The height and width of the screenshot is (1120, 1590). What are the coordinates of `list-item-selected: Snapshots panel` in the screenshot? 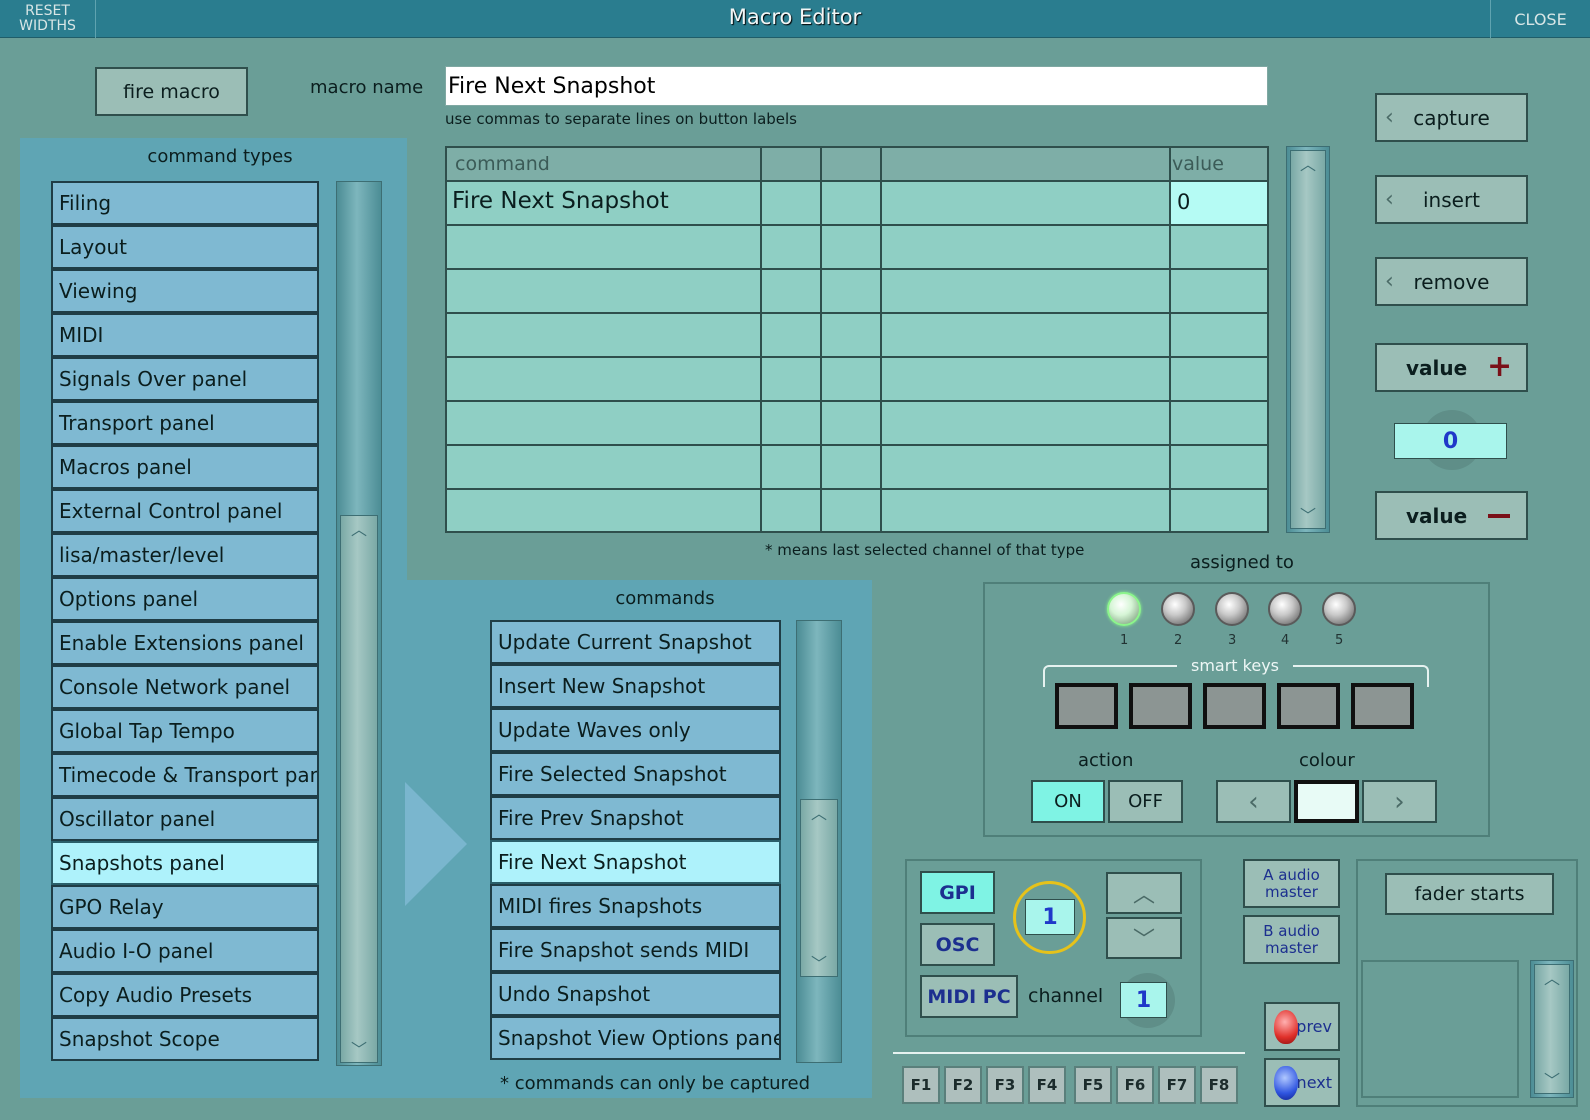 It's located at (185, 863).